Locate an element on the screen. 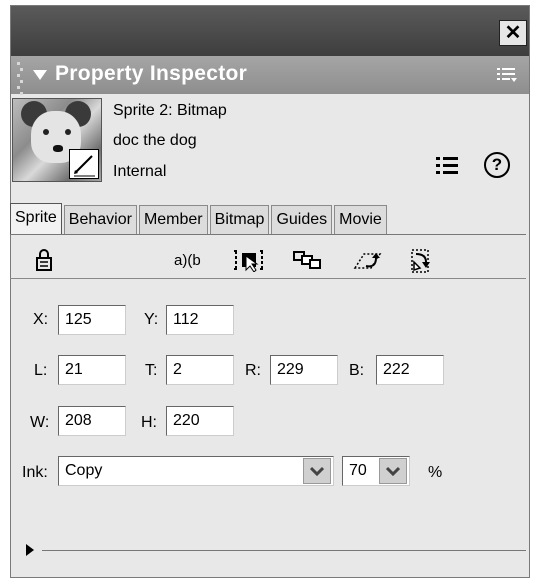 This screenshot has height=585, width=536. panel-options-menu-icon is located at coordinates (507, 75).